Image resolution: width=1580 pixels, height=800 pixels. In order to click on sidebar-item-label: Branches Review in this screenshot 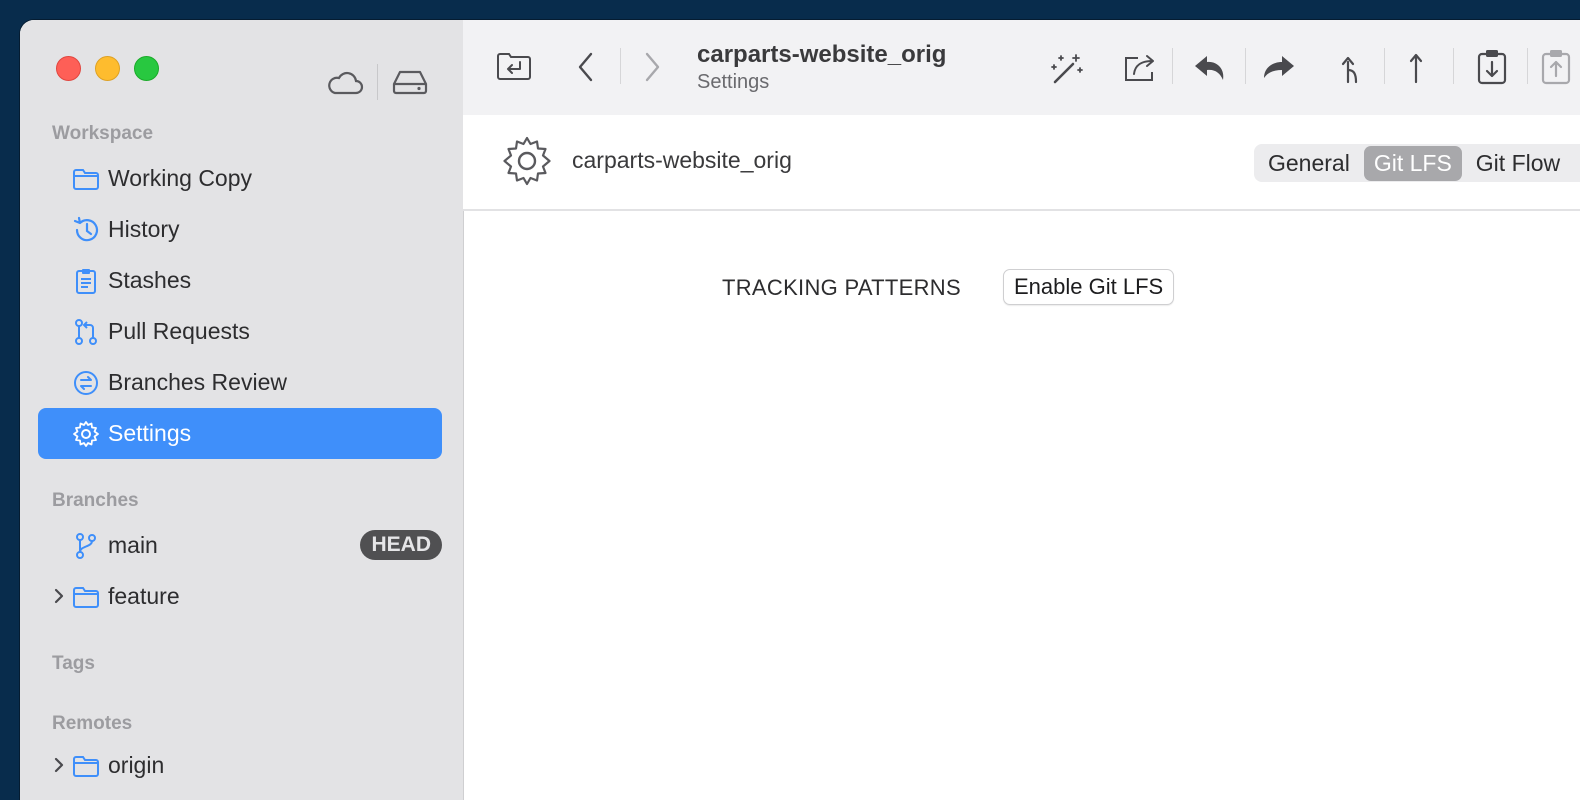, I will do `click(197, 382)`.